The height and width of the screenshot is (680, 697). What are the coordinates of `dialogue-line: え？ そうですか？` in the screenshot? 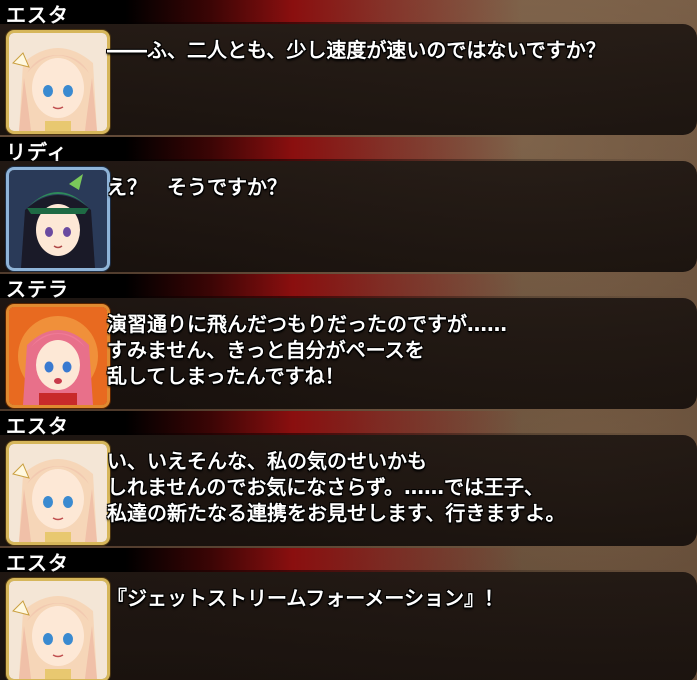 It's located at (197, 187).